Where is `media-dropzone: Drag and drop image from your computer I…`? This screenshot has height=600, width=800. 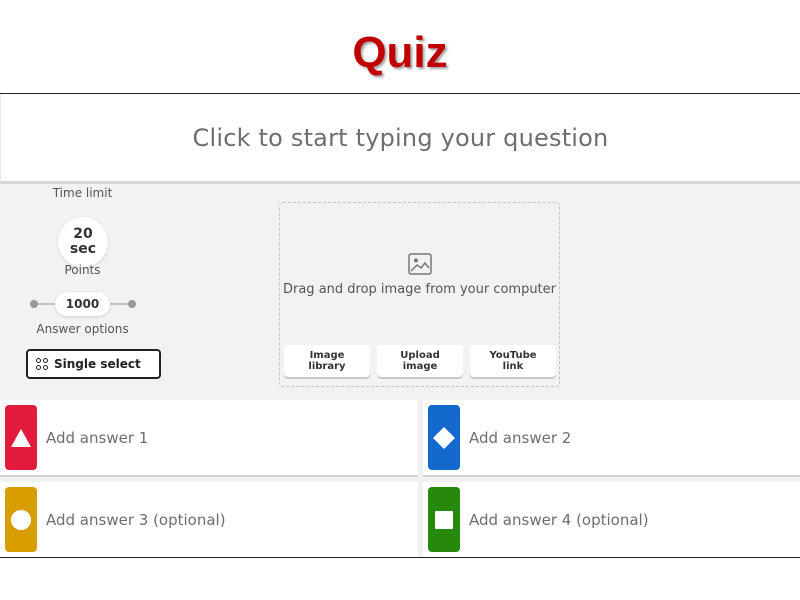 media-dropzone: Drag and drop image from your computer I… is located at coordinates (419, 294).